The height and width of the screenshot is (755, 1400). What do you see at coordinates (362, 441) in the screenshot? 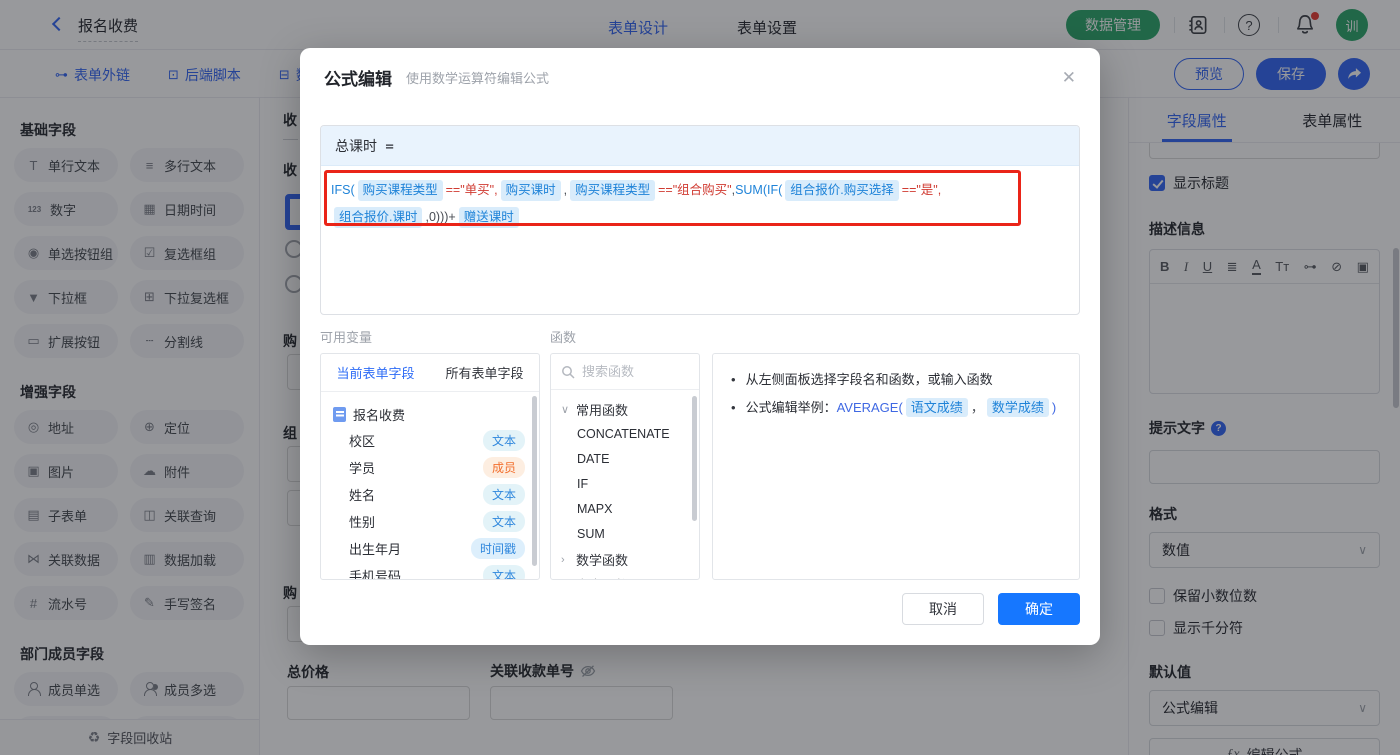
I see `variable-name: 校区` at bounding box center [362, 441].